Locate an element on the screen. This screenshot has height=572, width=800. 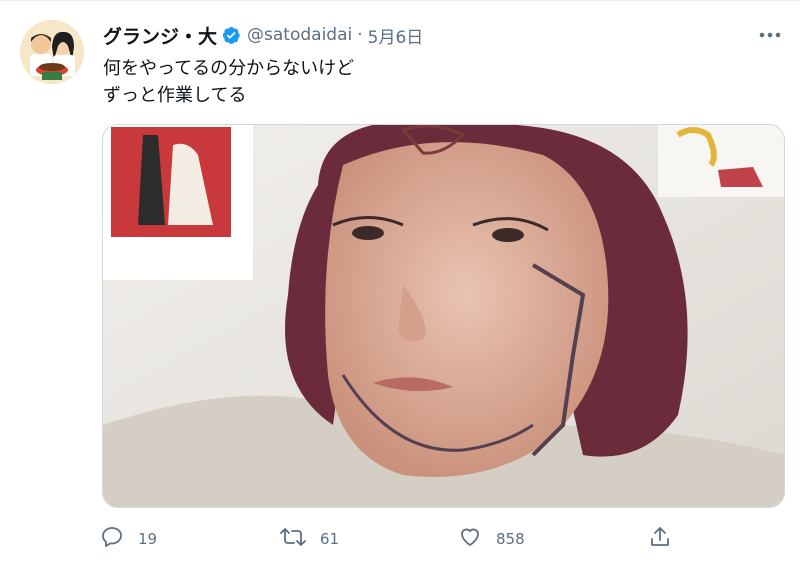
share-button is located at coordinates (660, 539).